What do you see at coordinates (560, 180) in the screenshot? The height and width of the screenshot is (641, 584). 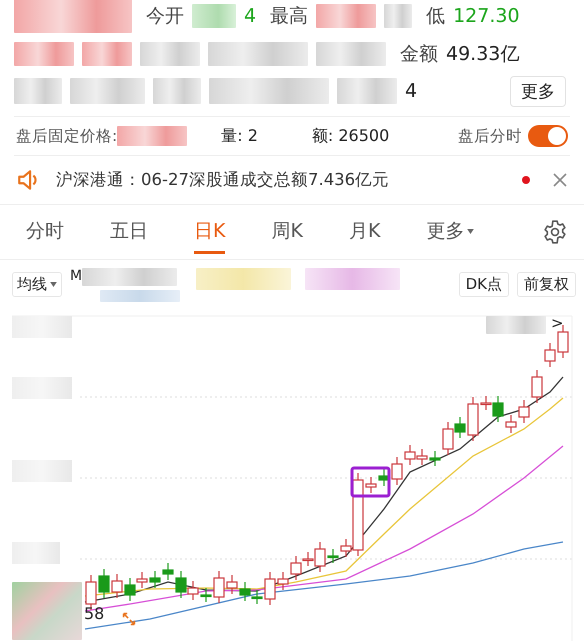 I see `close-icon` at bounding box center [560, 180].